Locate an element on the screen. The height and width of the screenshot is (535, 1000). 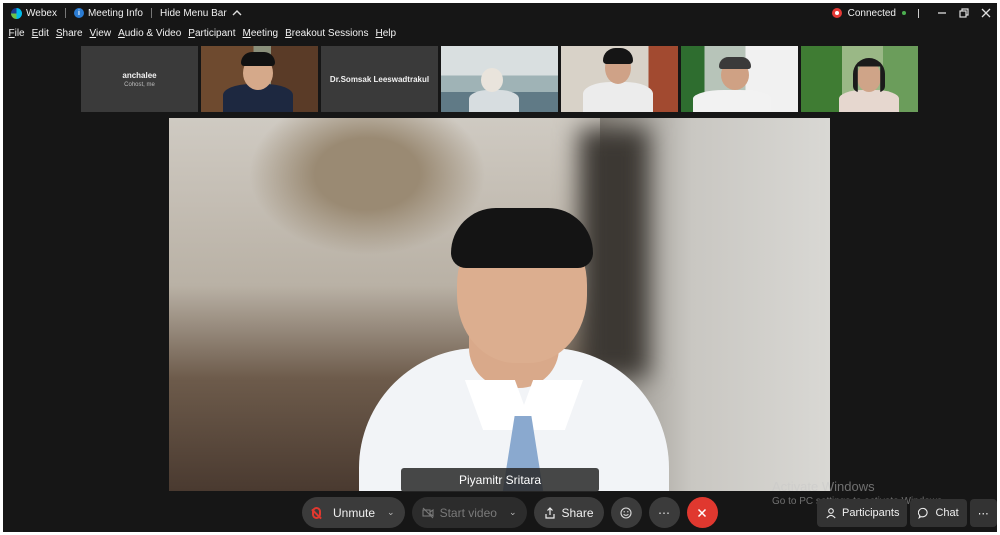
speaker-name: Piyamitr Sritara is located at coordinates (499, 480).